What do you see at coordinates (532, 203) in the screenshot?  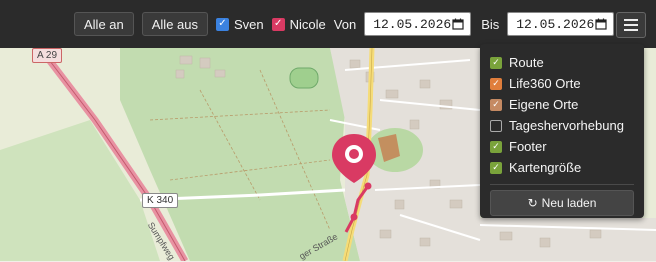 I see `refresh-icon: ↻` at bounding box center [532, 203].